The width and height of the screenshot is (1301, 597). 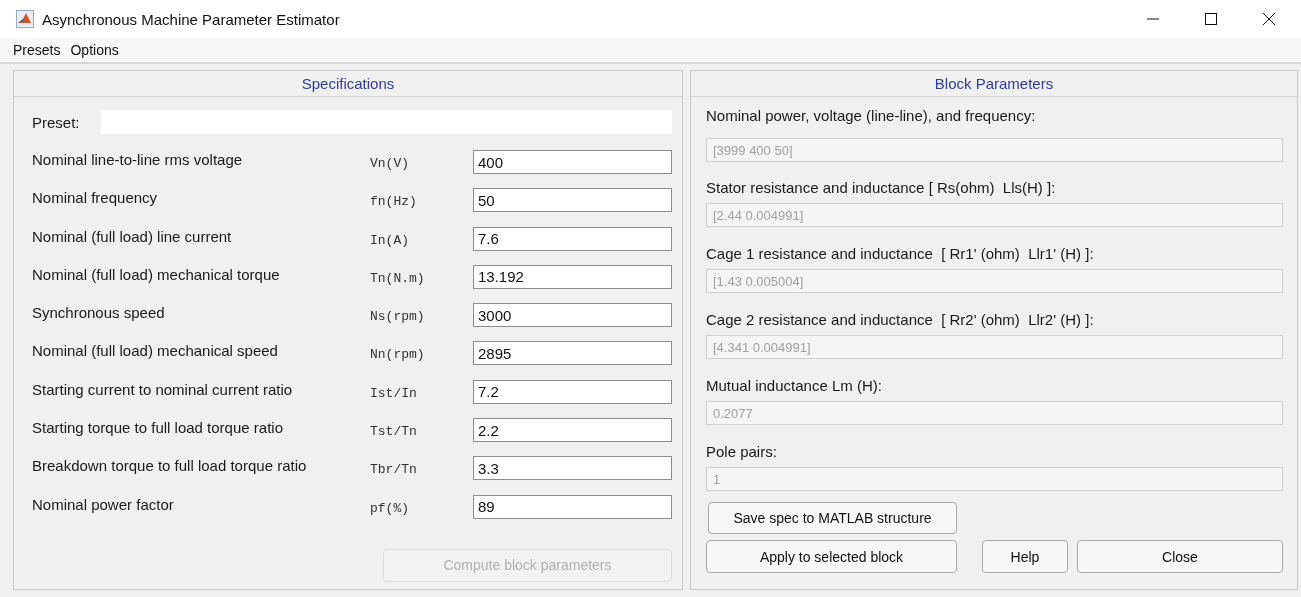 What do you see at coordinates (25, 19) in the screenshot?
I see `app-icon` at bounding box center [25, 19].